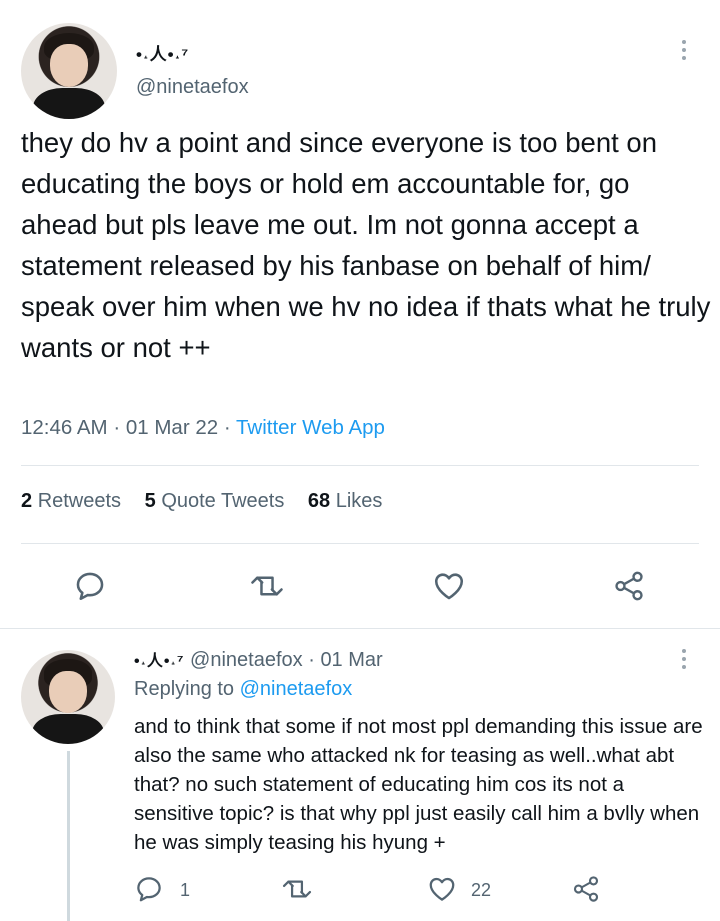  I want to click on reply-avatar, so click(68, 697).